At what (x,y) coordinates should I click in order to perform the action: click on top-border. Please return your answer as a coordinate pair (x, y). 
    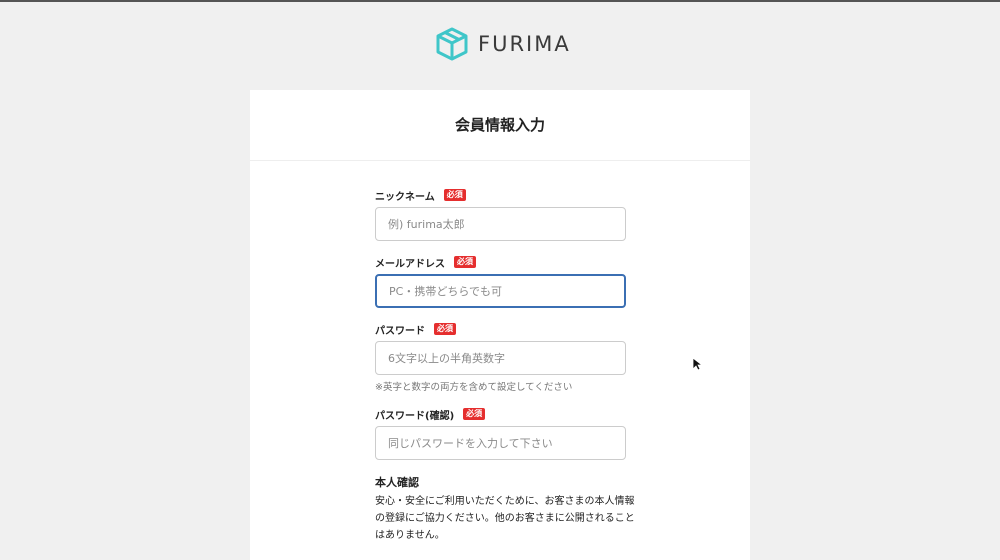
    Looking at the image, I should click on (500, 1).